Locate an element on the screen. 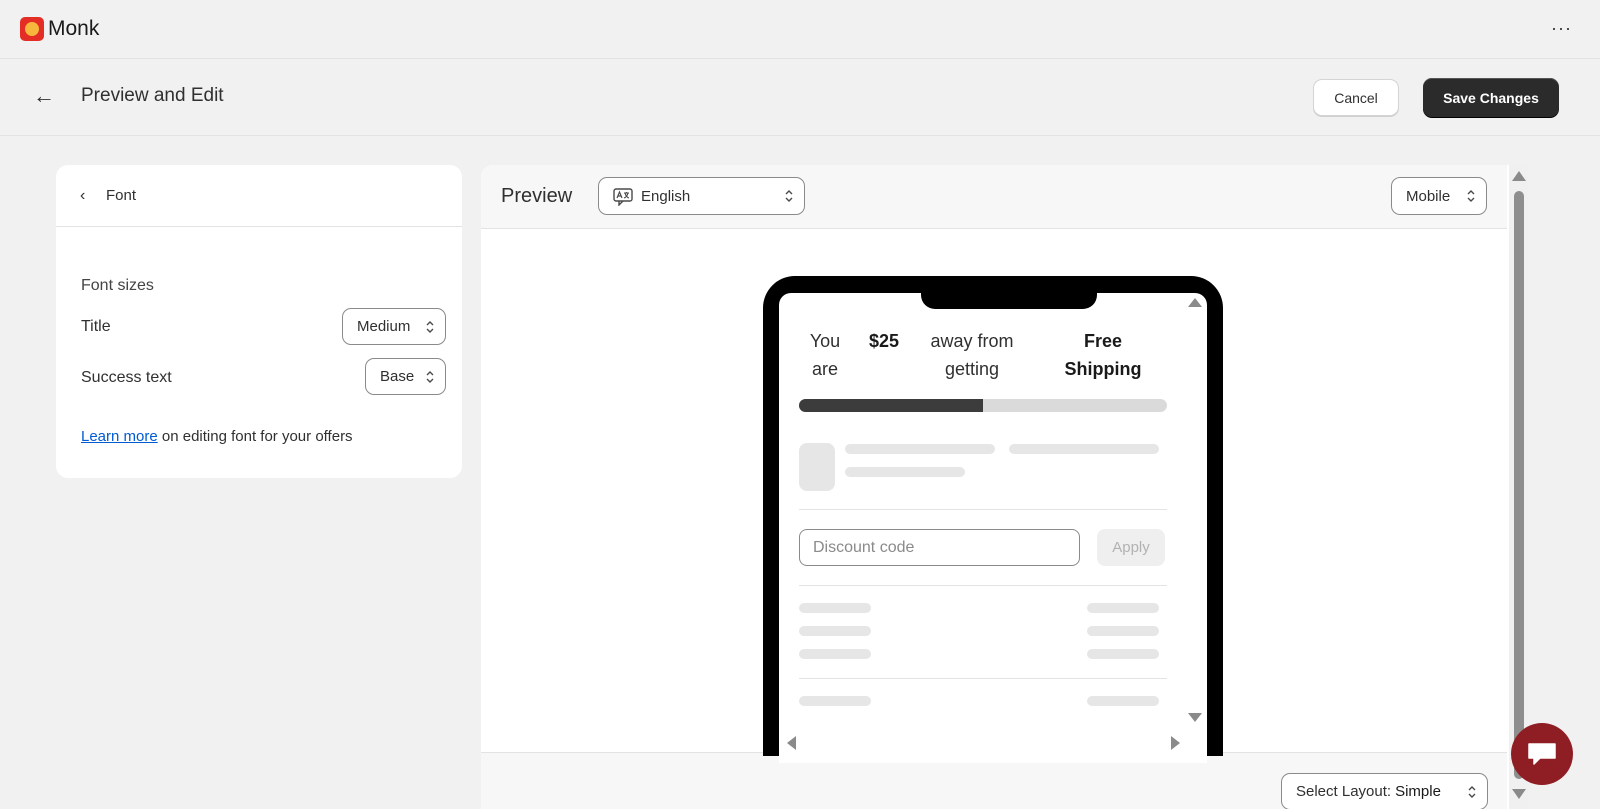 This screenshot has height=809, width=1600. success-text-size-label: Success text is located at coordinates (126, 377).